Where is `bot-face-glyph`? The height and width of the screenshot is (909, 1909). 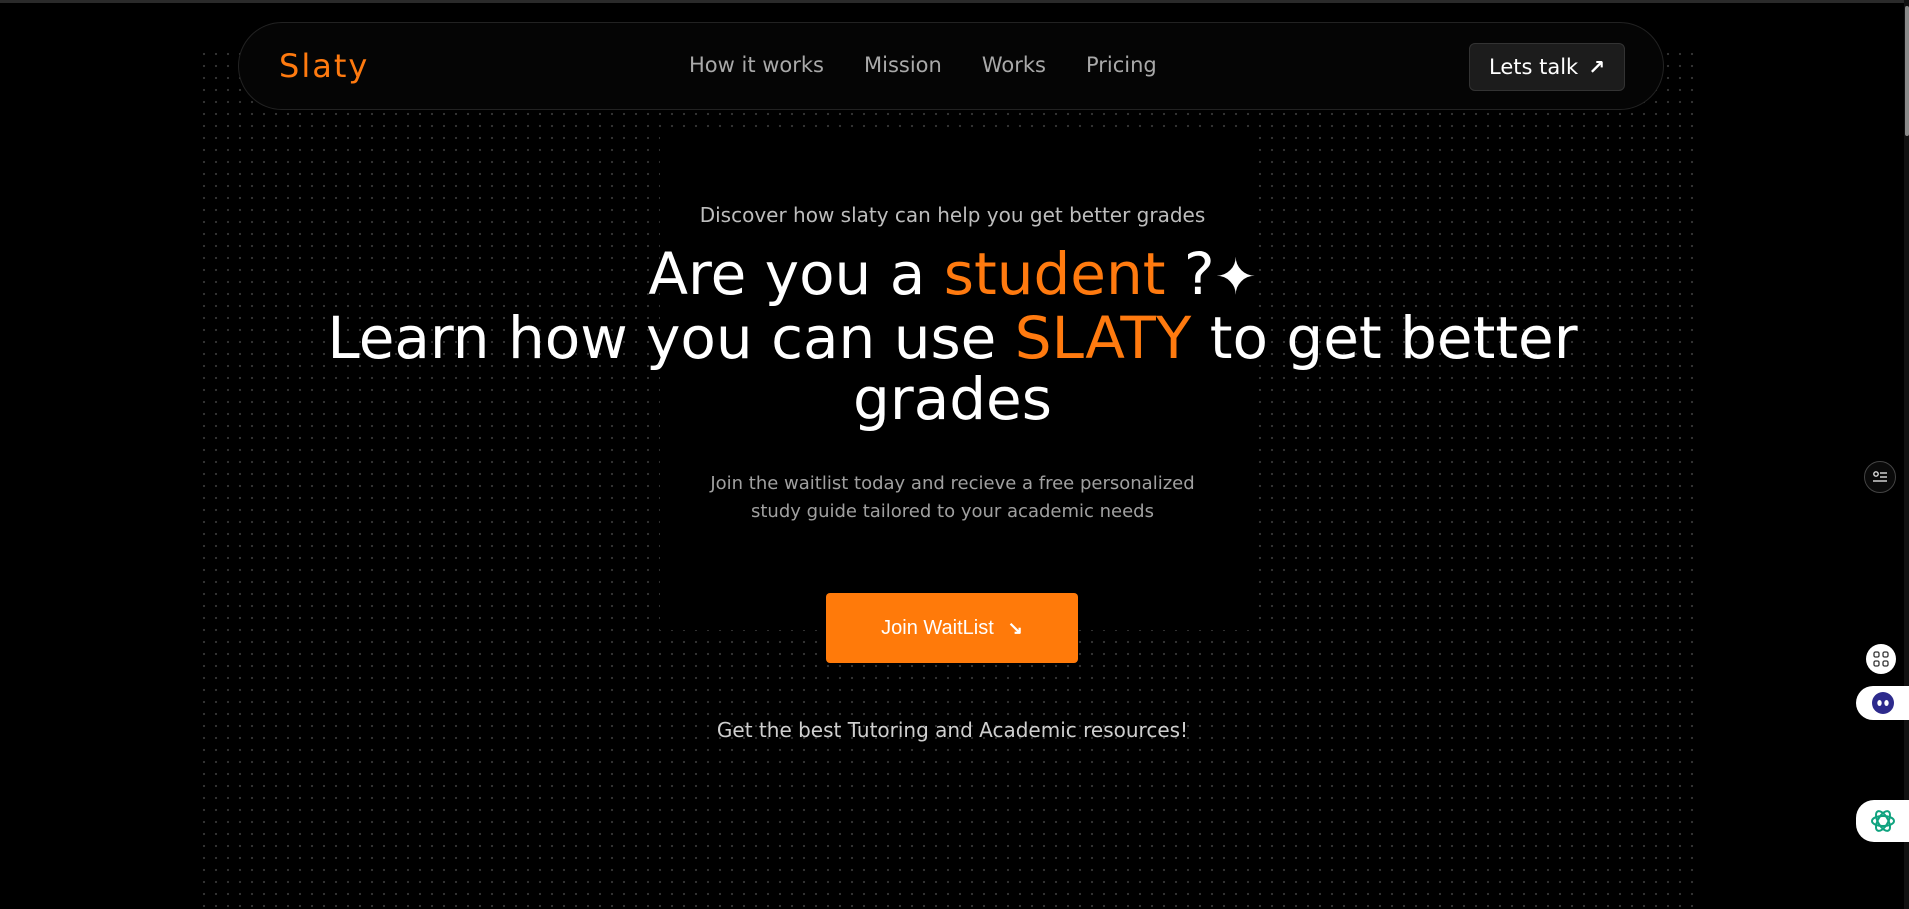
bot-face-glyph is located at coordinates (1882, 703).